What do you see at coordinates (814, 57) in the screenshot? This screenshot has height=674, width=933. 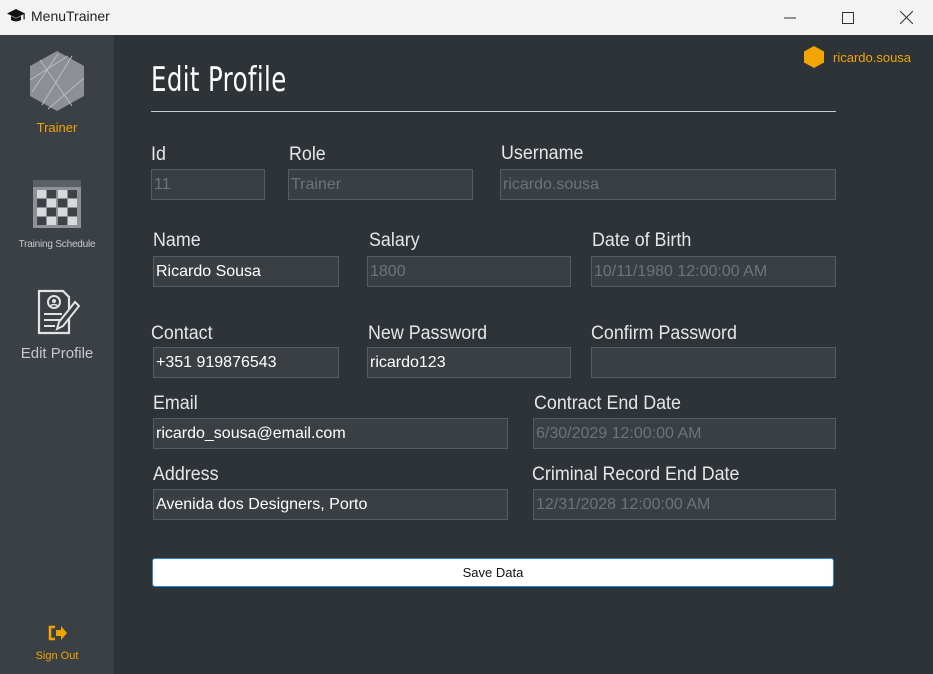 I see `user-hexagon-icon` at bounding box center [814, 57].